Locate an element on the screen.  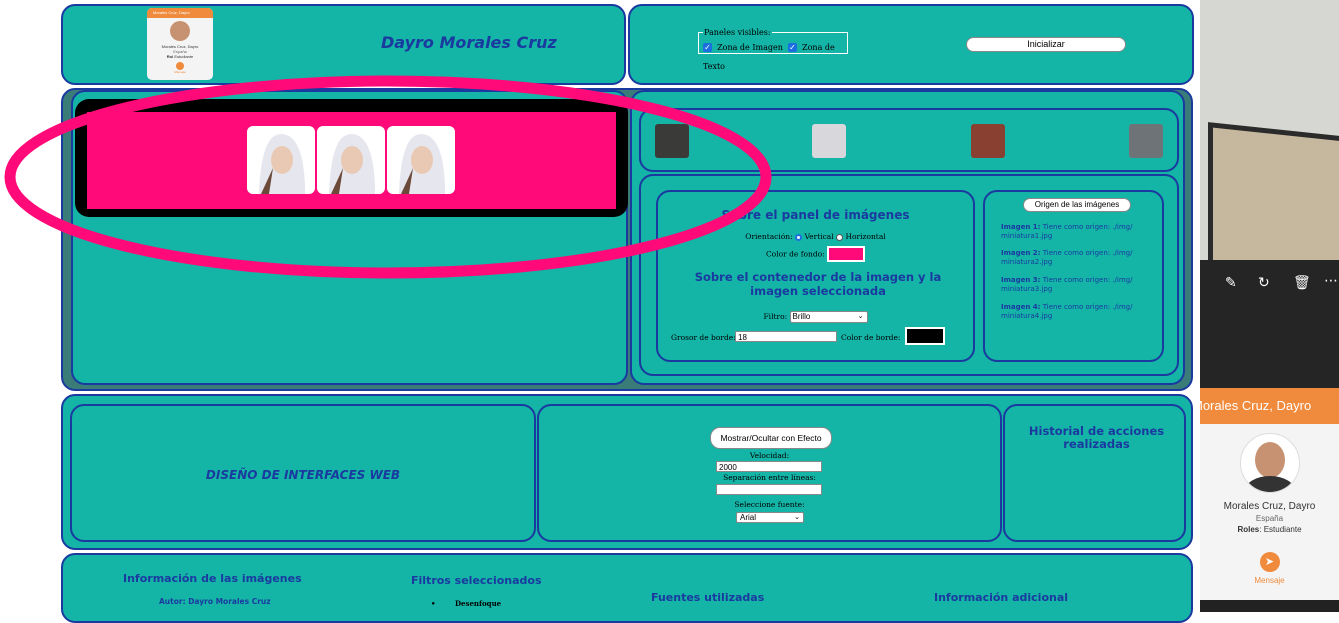
avatar is located at coordinates (1269, 463).